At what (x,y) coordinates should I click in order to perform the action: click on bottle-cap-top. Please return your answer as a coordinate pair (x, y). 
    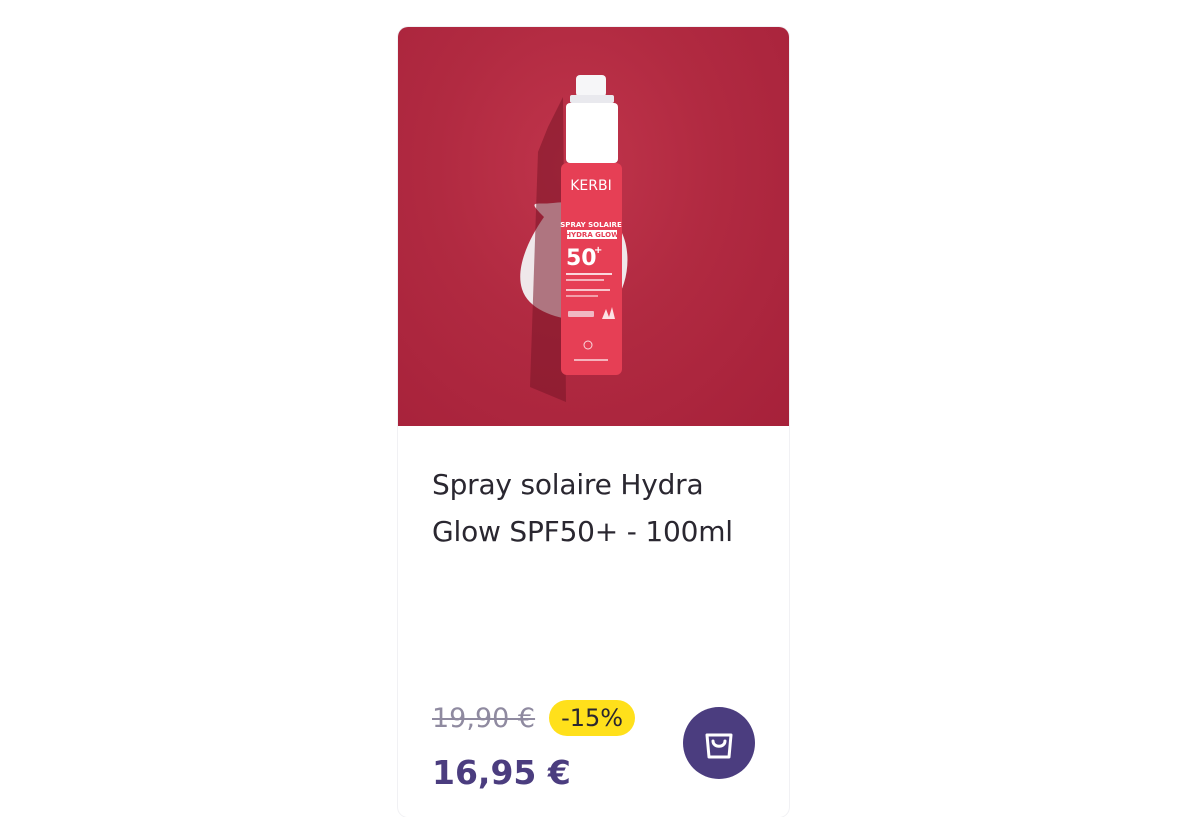
    Looking at the image, I should click on (591, 86).